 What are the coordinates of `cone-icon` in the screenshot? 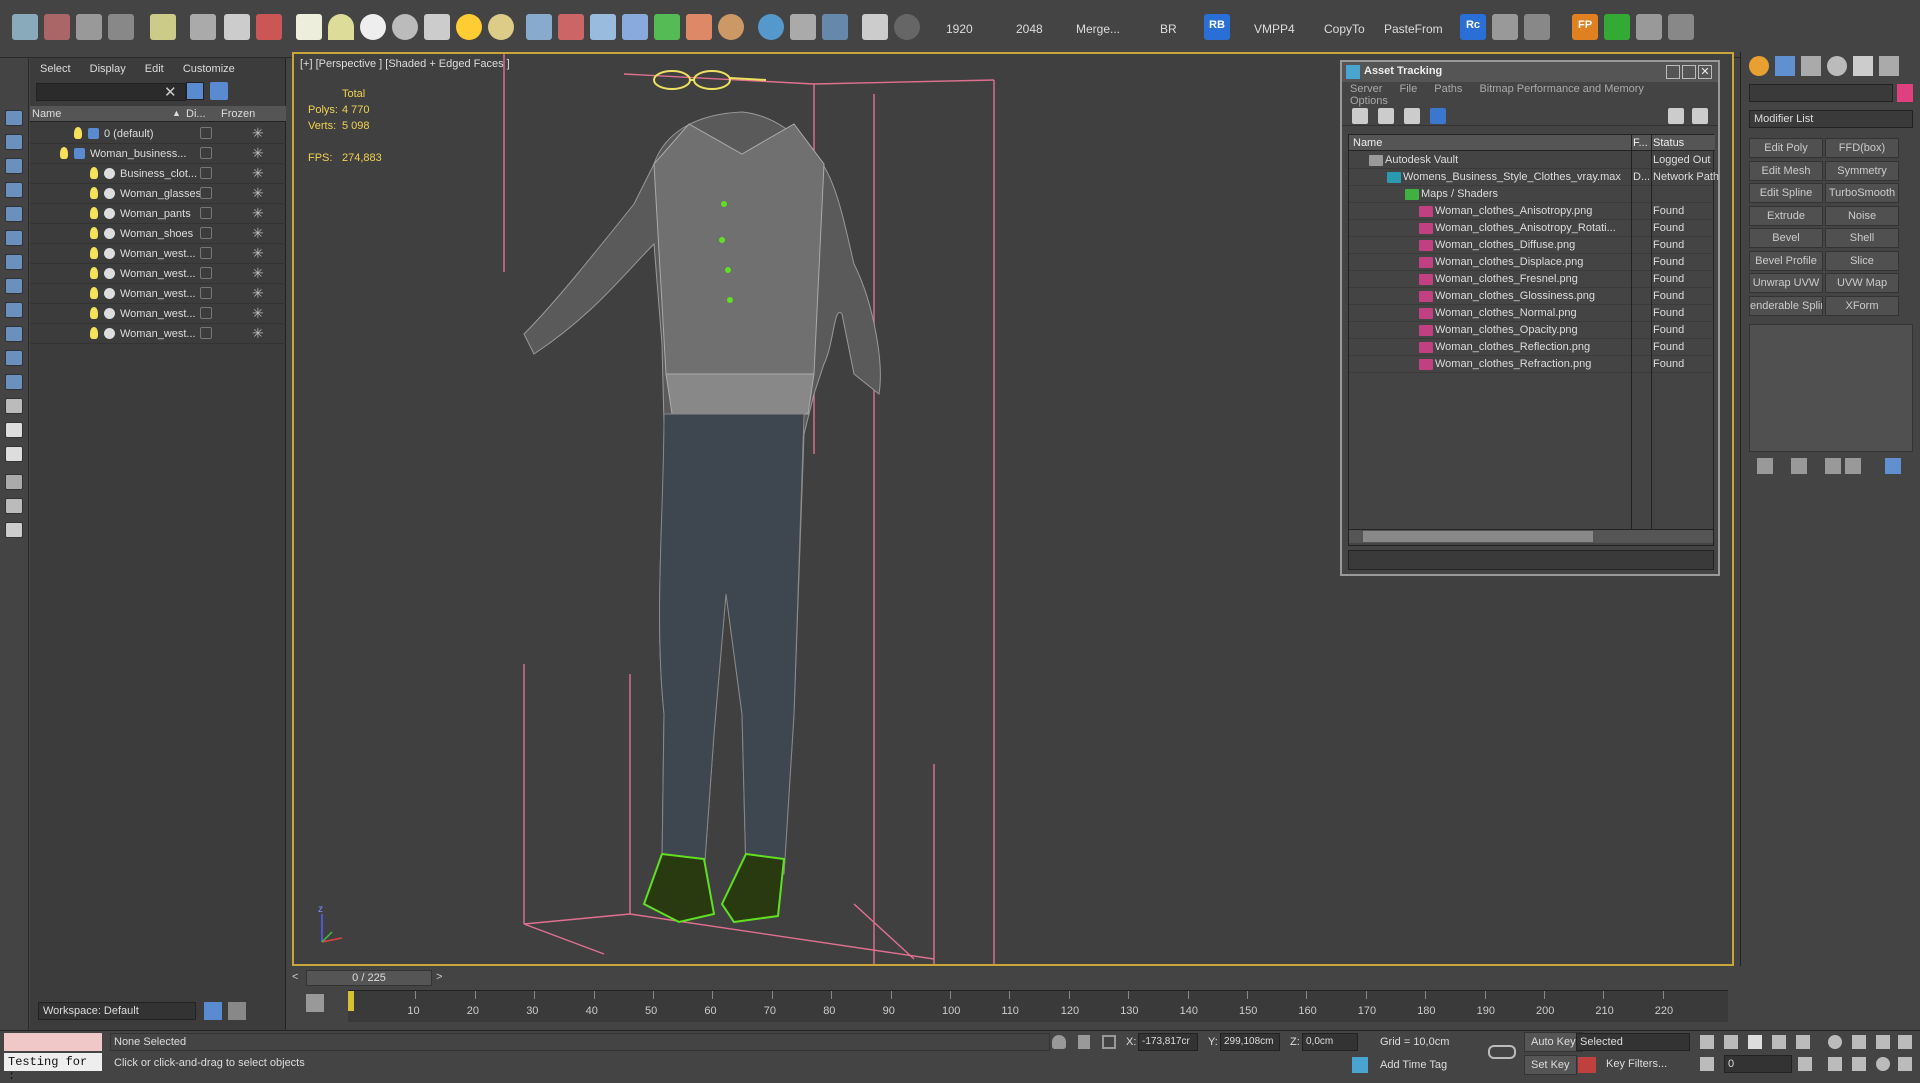 It's located at (437, 27).